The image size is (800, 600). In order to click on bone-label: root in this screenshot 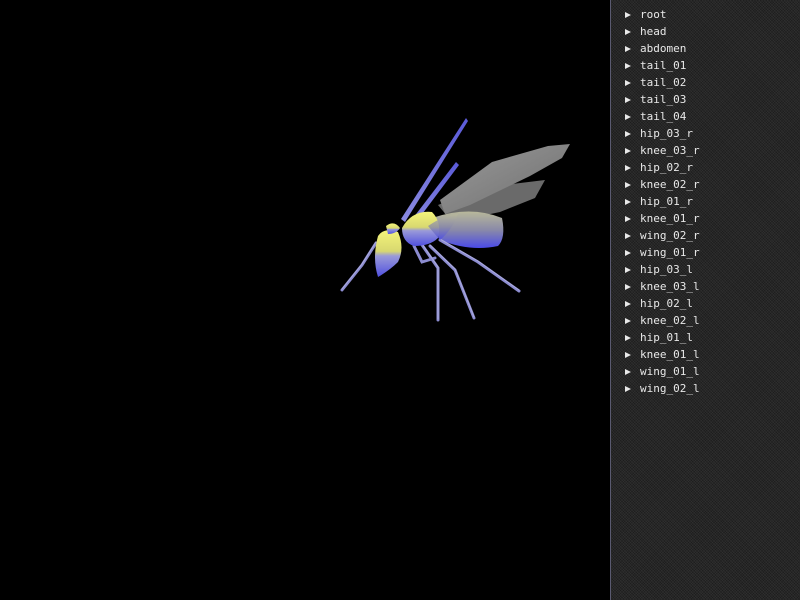, I will do `click(653, 14)`.